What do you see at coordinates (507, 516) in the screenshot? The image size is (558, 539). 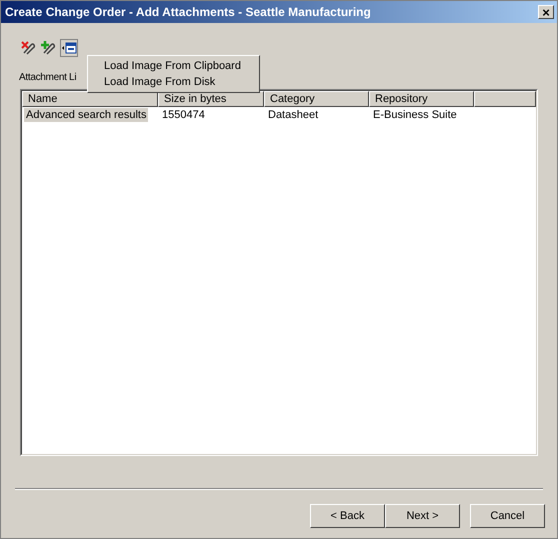 I see `wizard-button: Cancel` at bounding box center [507, 516].